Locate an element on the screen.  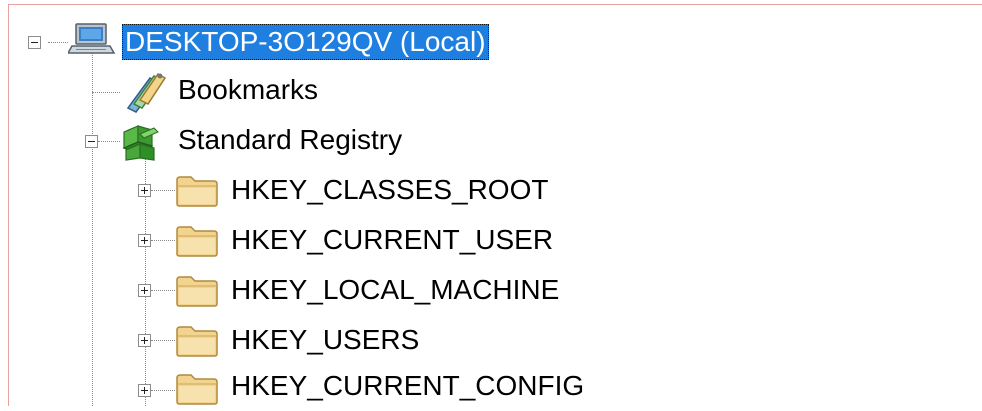
tree-label-bookmarks: Bookmarks is located at coordinates (248, 90).